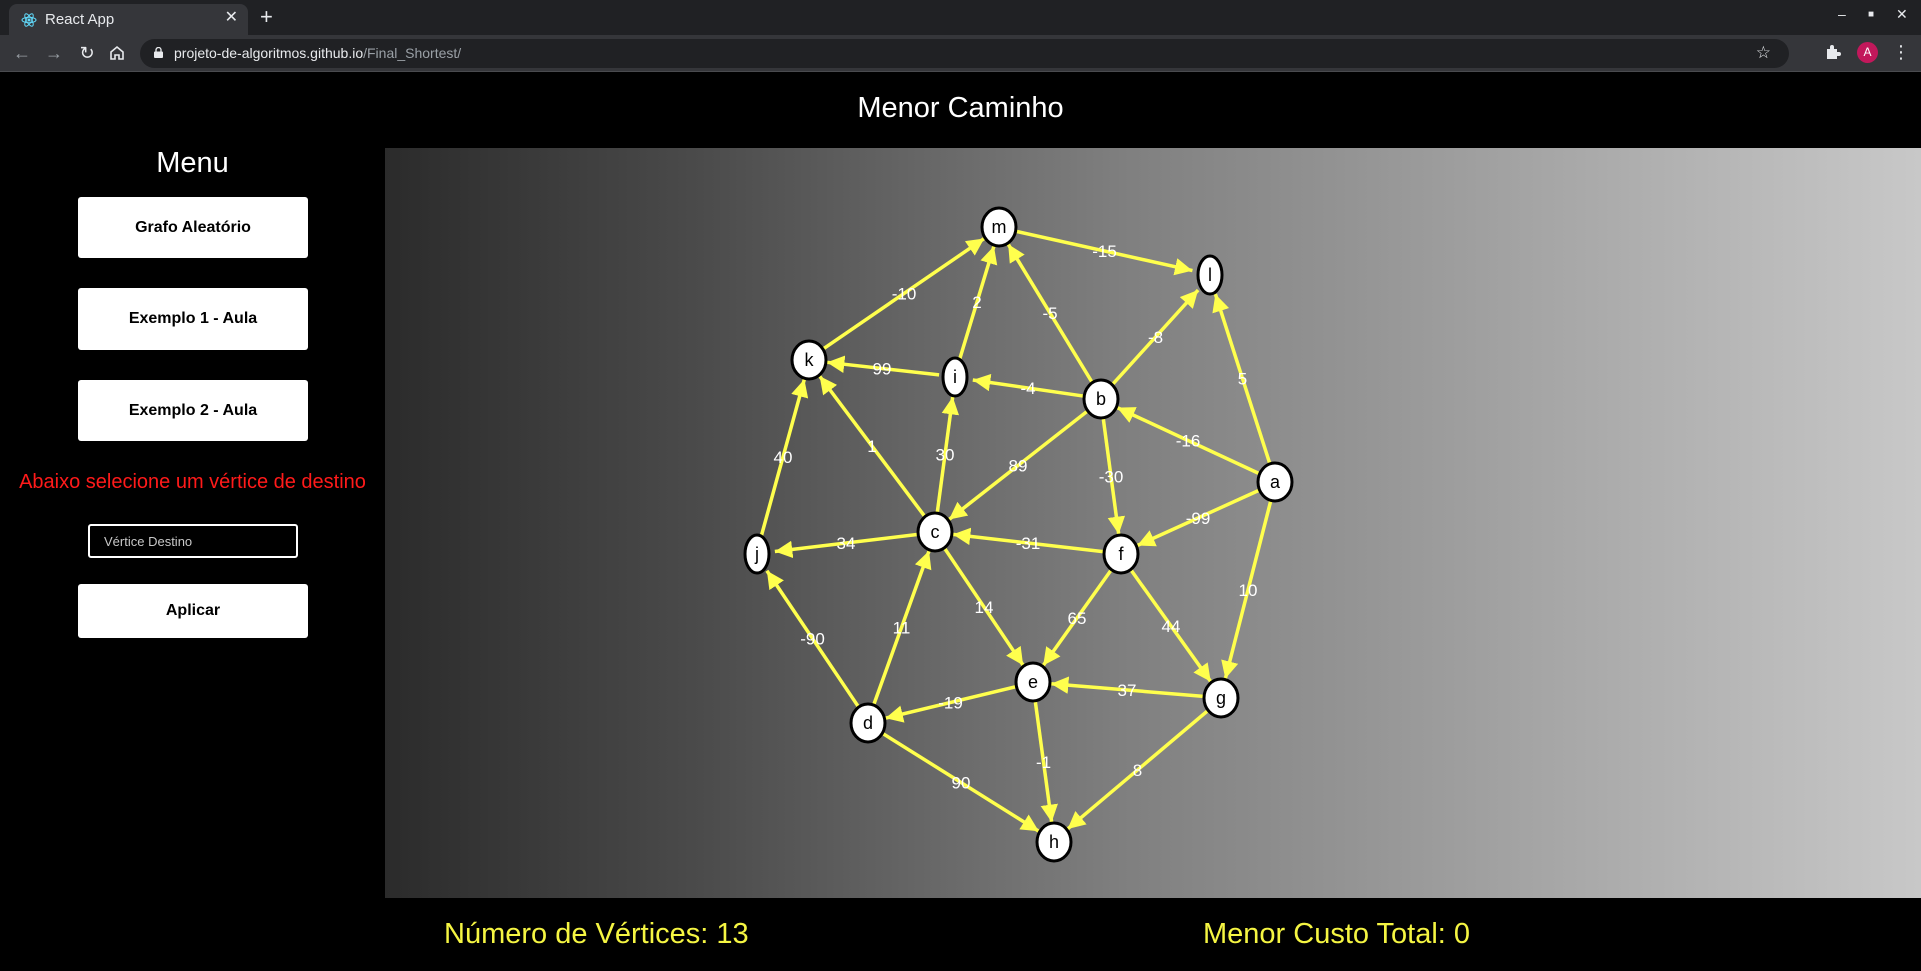  What do you see at coordinates (812, 639) in the screenshot?
I see `edge-weight-label: -90` at bounding box center [812, 639].